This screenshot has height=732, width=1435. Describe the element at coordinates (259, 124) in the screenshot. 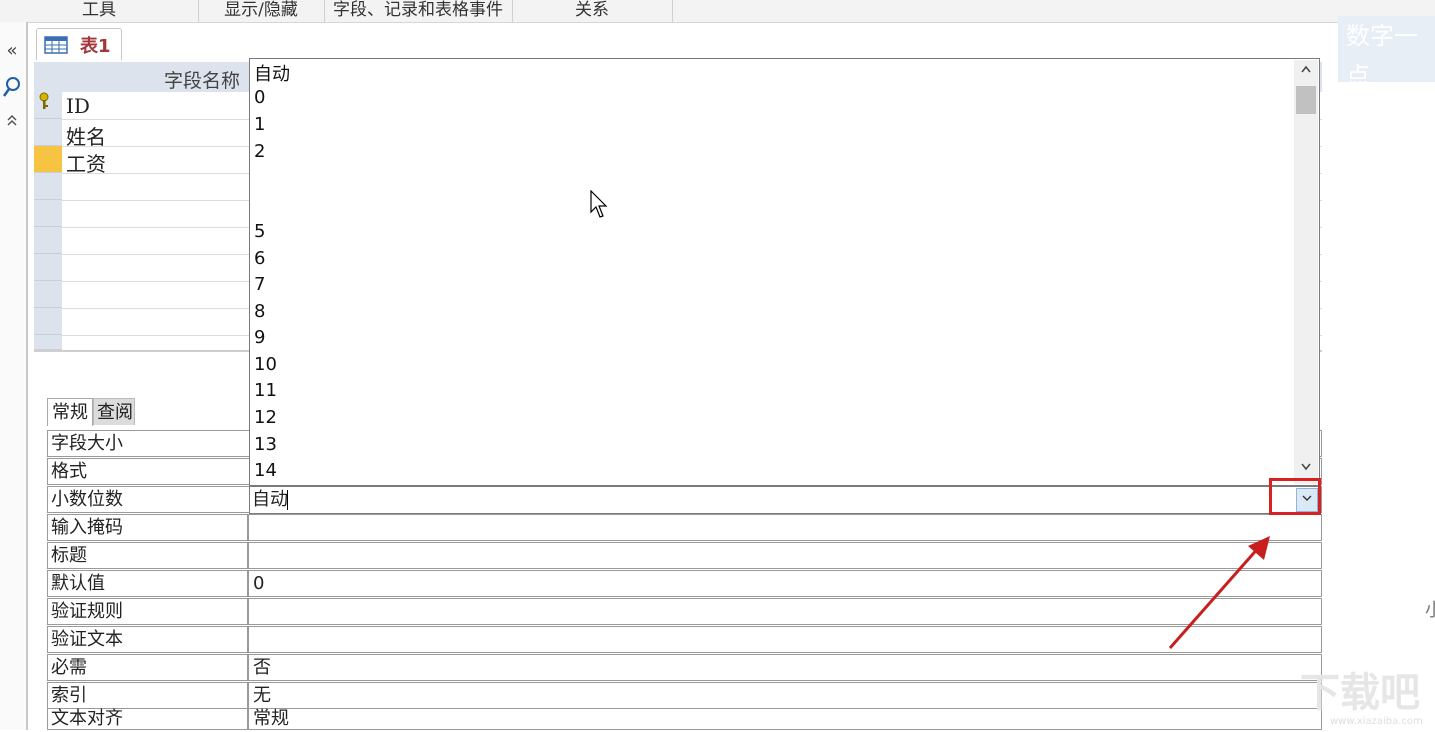

I see `dropdown-option: 1` at that location.